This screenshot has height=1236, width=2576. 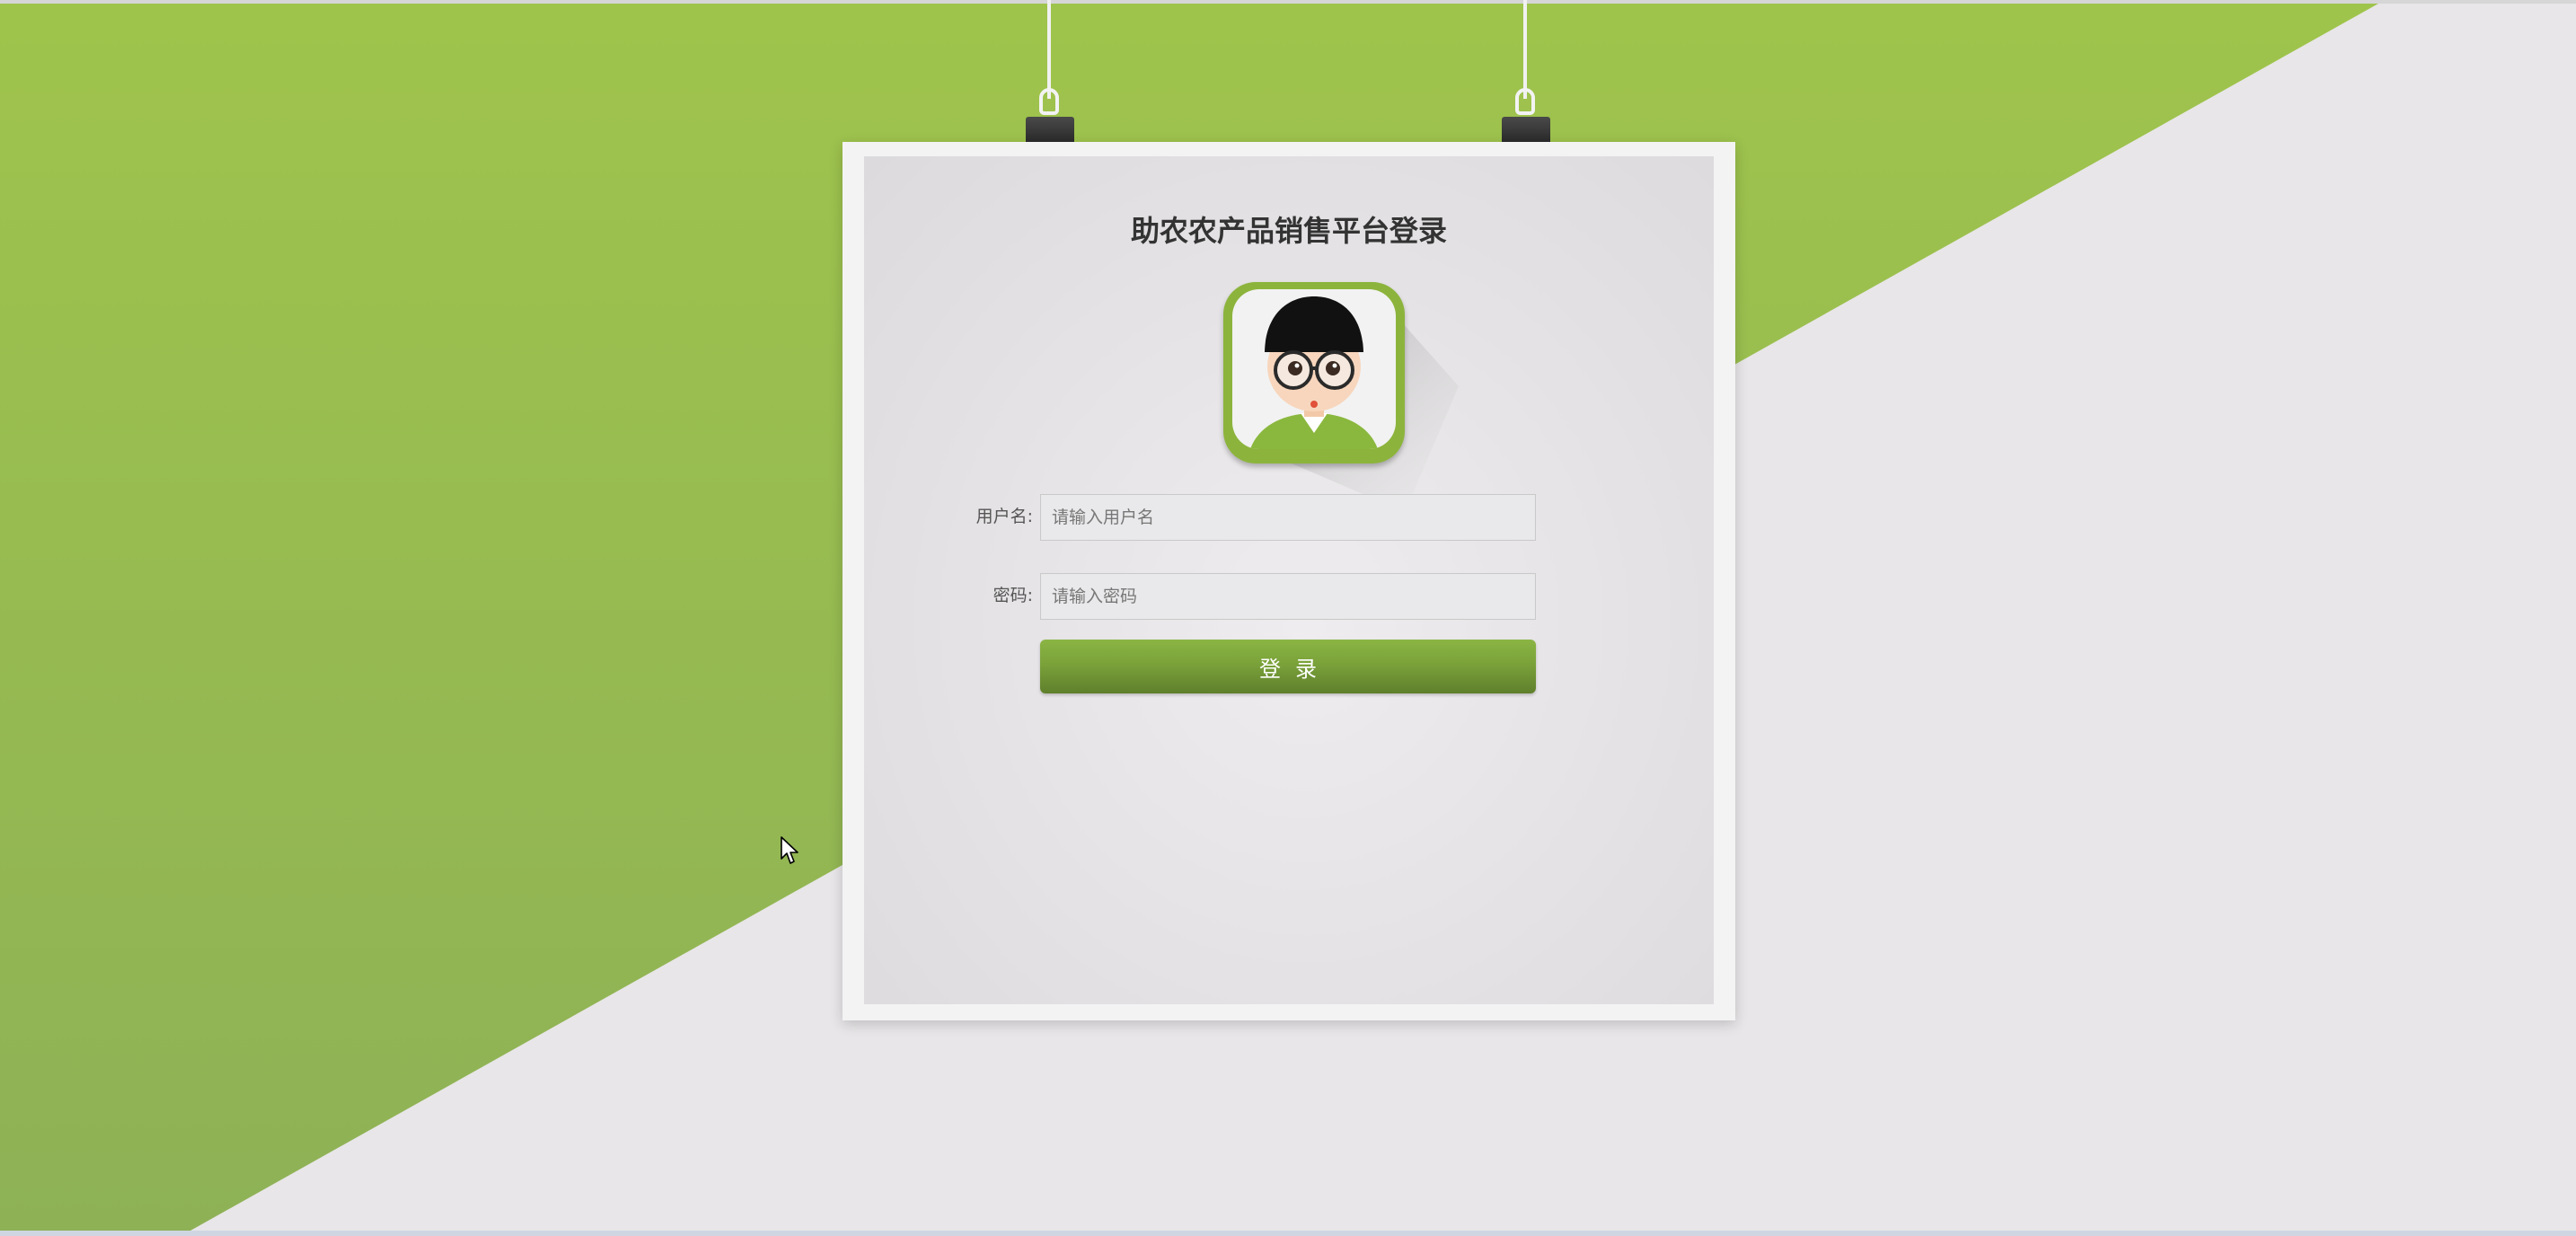 I want to click on password-input, so click(x=1288, y=597).